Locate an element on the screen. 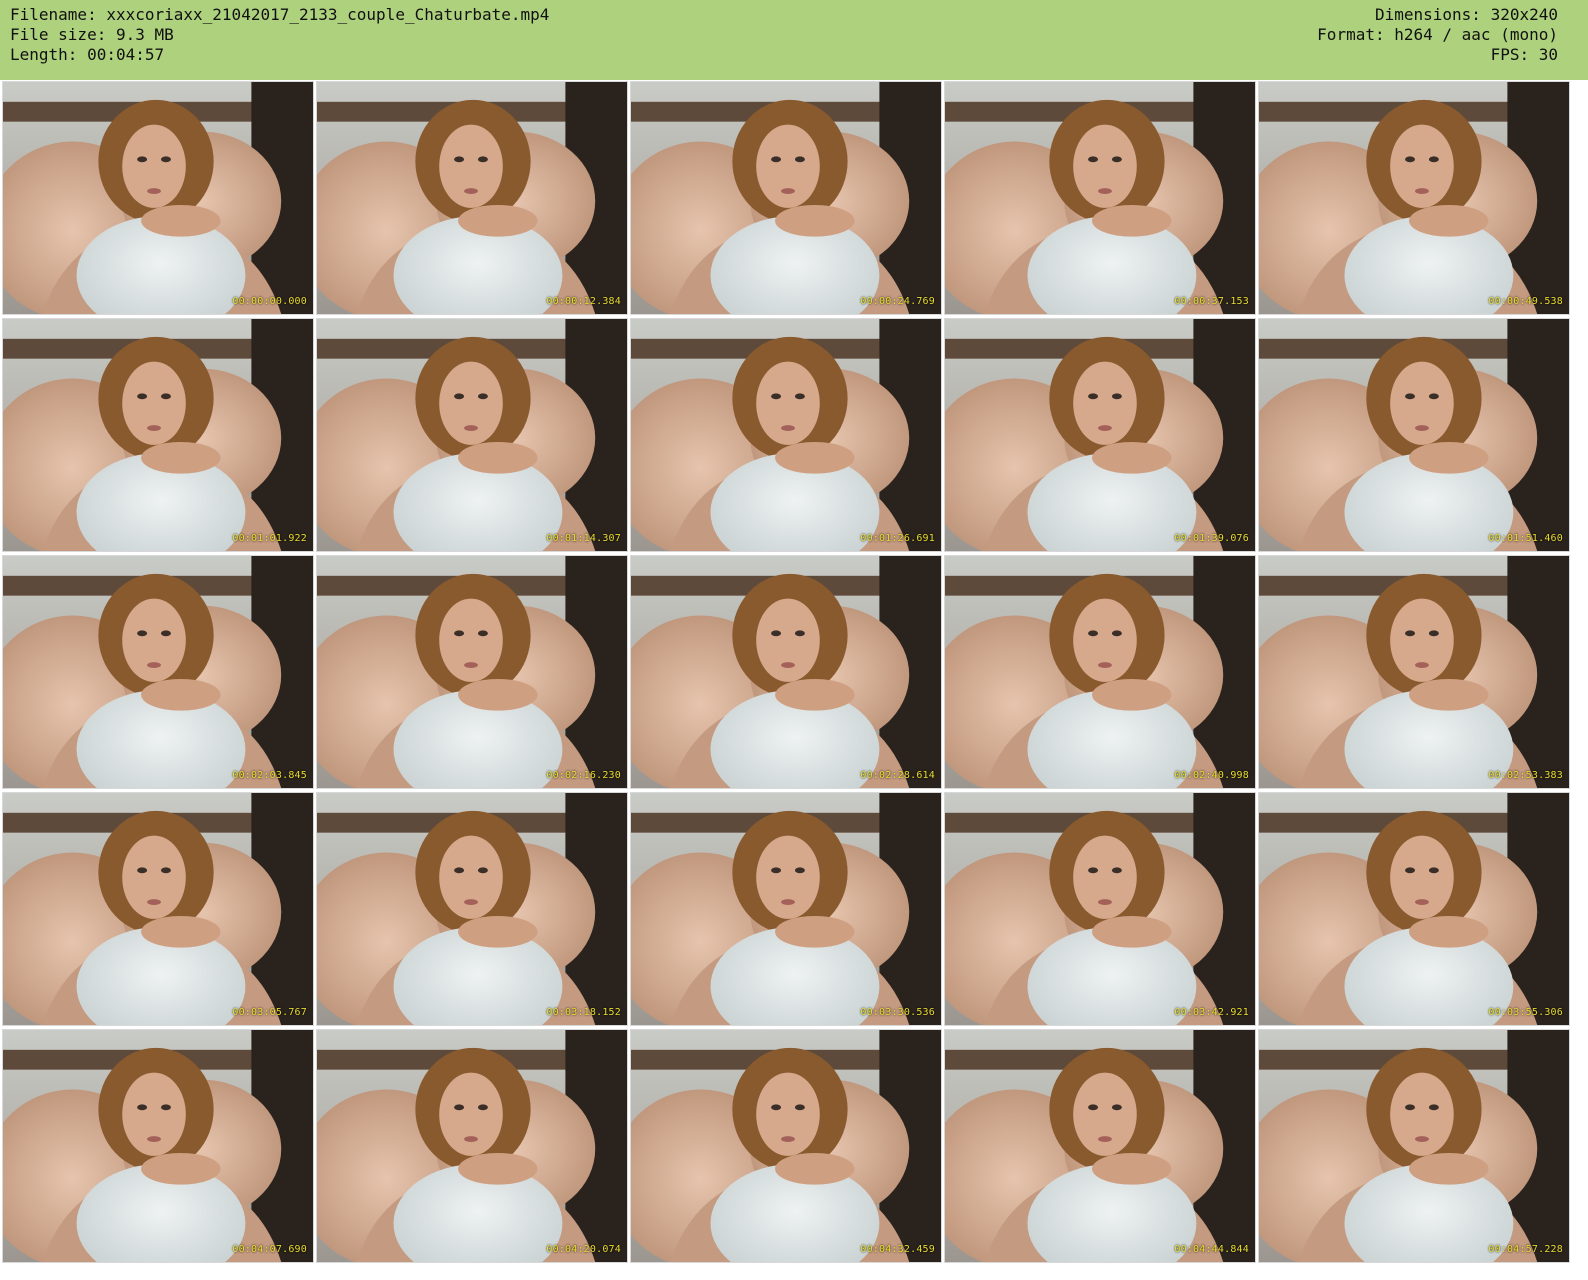  video-thumbnail: 00:00:12.384 is located at coordinates (472, 198).